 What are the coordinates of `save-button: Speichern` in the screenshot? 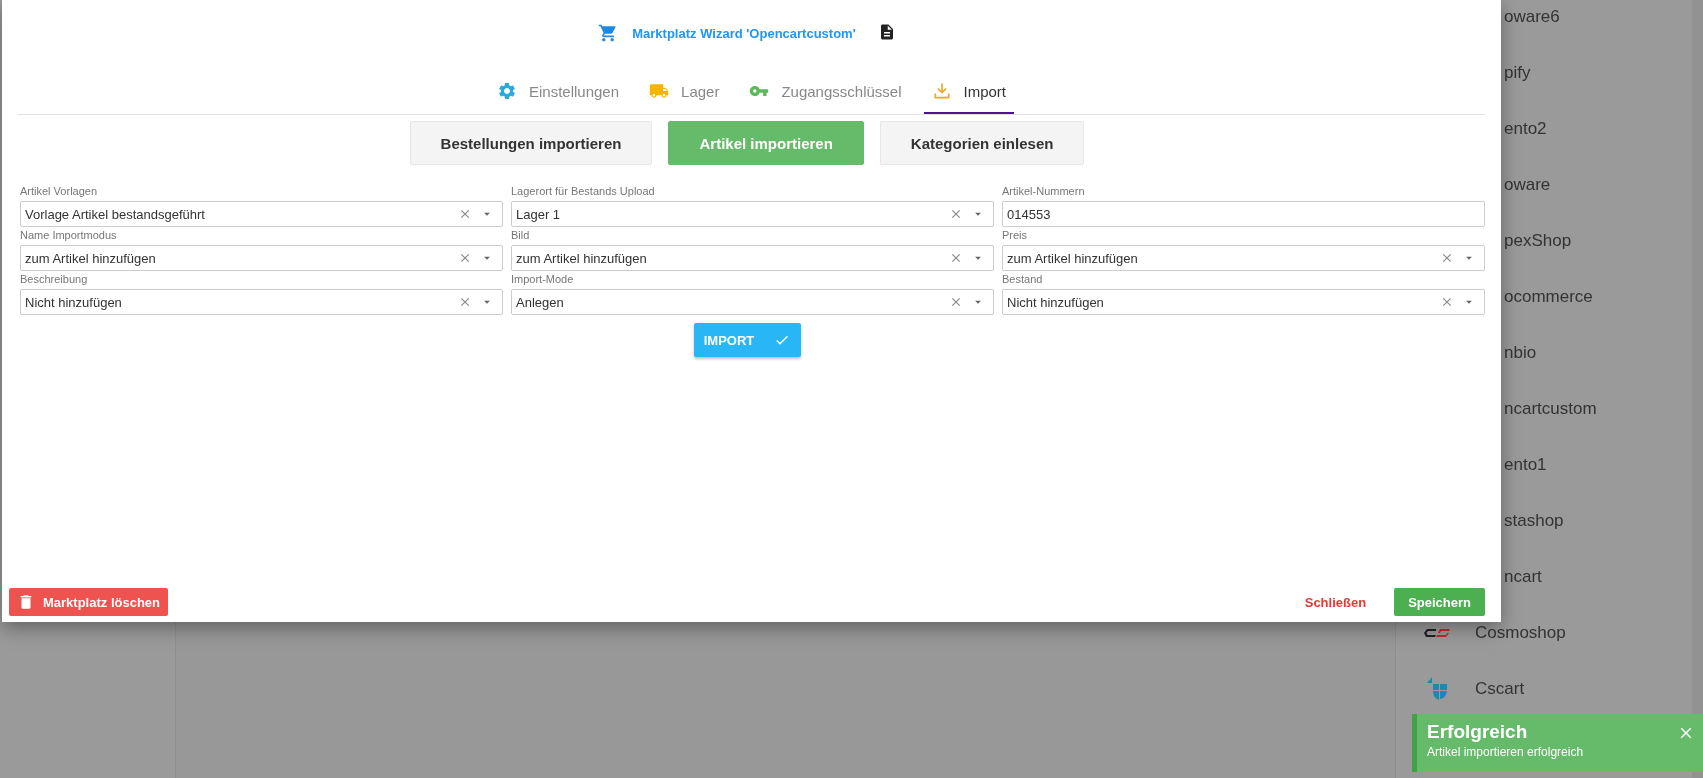 It's located at (1439, 602).